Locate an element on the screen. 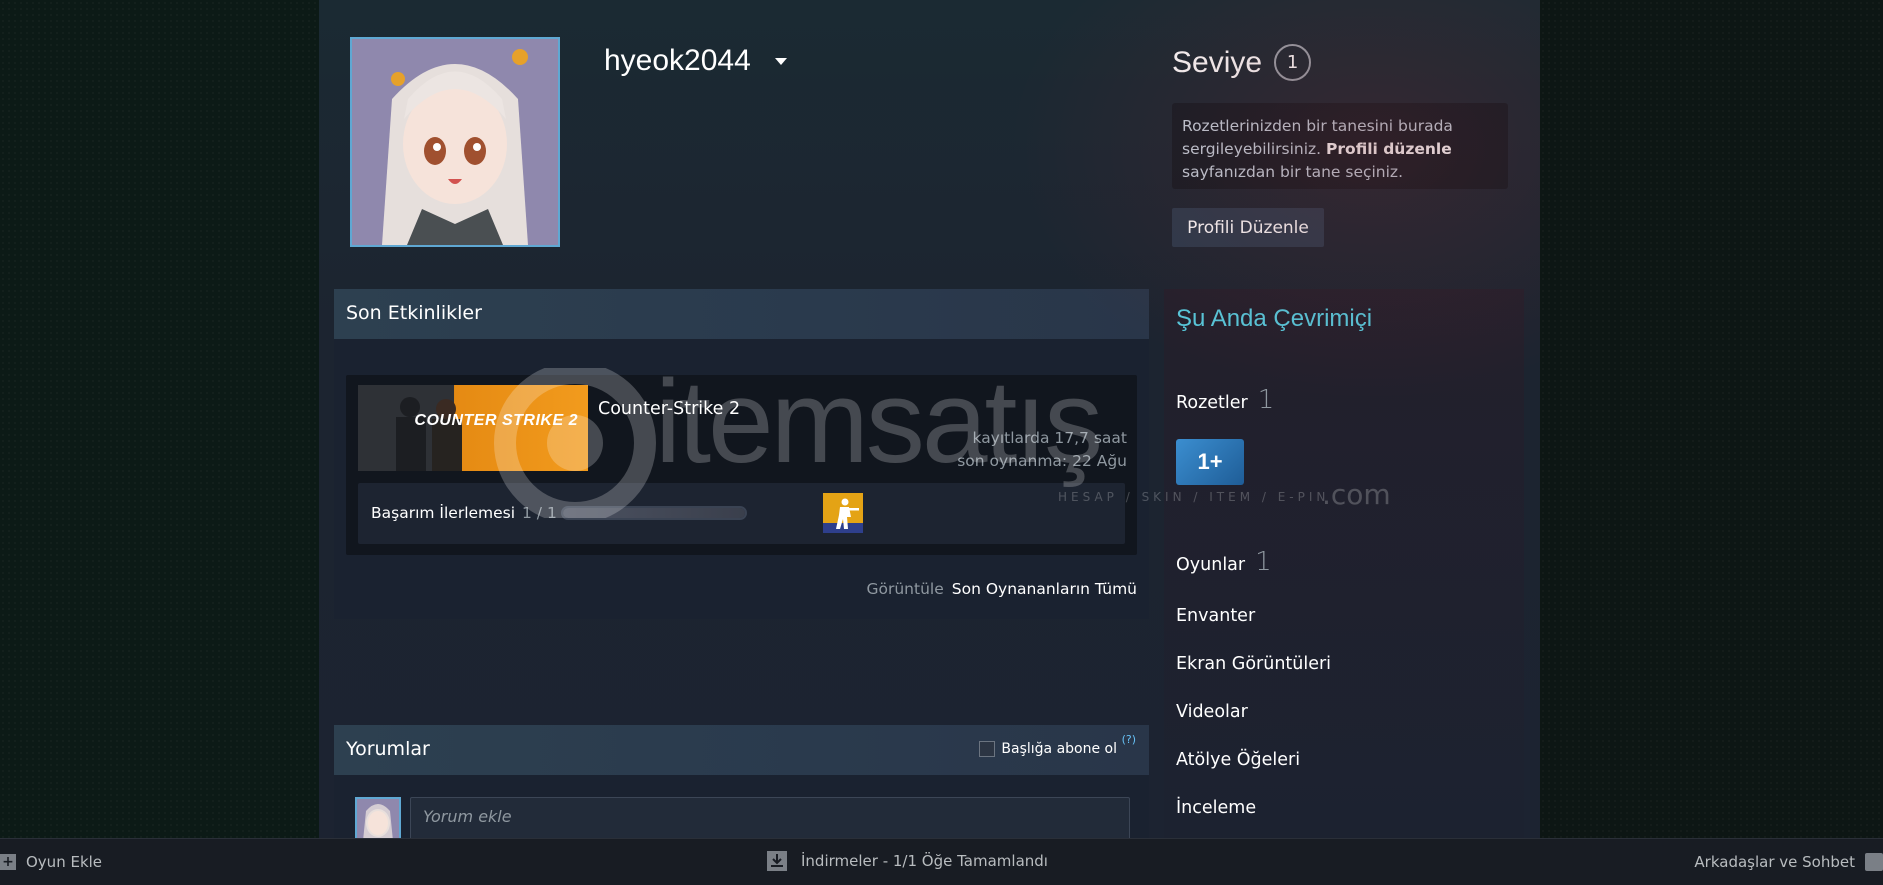 The height and width of the screenshot is (885, 1883). sidebar-item-screenshots: Ekran Görüntüleri is located at coordinates (1253, 664).